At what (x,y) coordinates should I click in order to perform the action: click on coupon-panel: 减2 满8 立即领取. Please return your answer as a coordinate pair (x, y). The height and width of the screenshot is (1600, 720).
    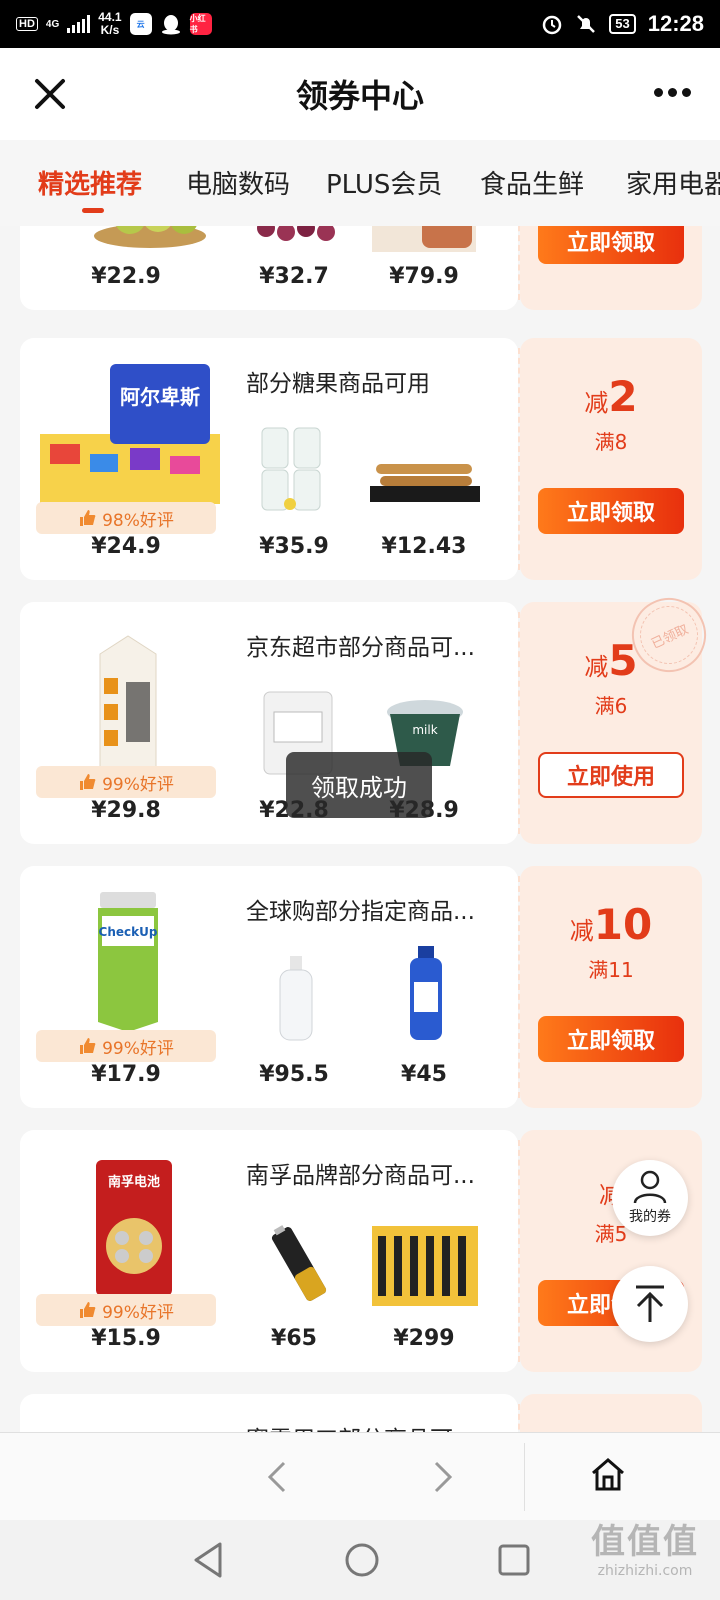
    Looking at the image, I should click on (610, 459).